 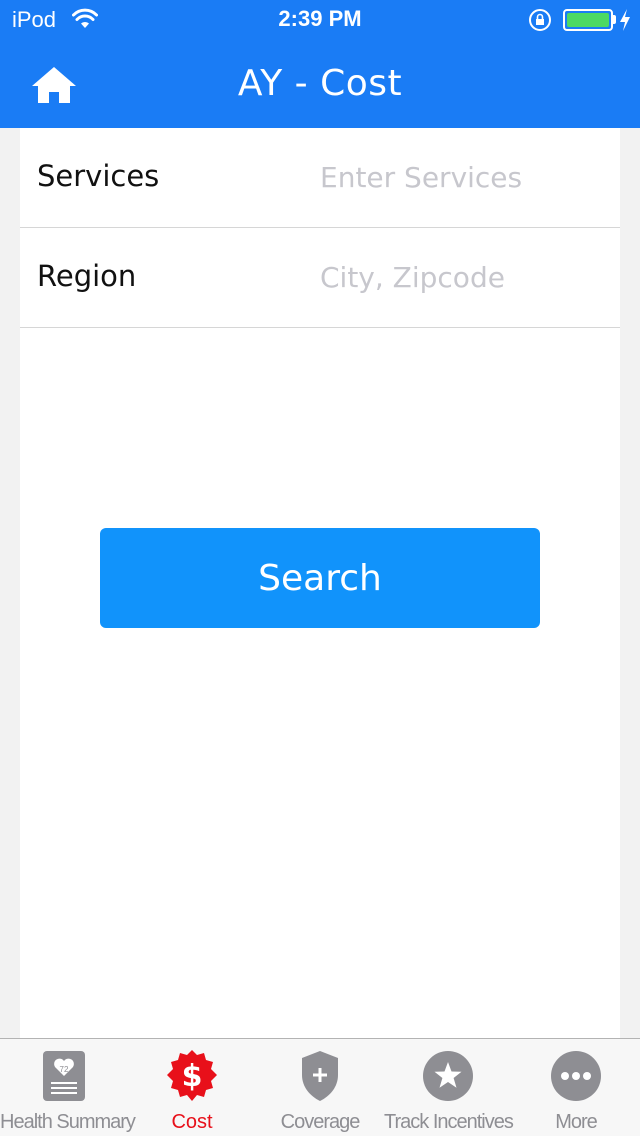 I want to click on tab-health-summary: 72 Health Summary, so click(x=68, y=1087).